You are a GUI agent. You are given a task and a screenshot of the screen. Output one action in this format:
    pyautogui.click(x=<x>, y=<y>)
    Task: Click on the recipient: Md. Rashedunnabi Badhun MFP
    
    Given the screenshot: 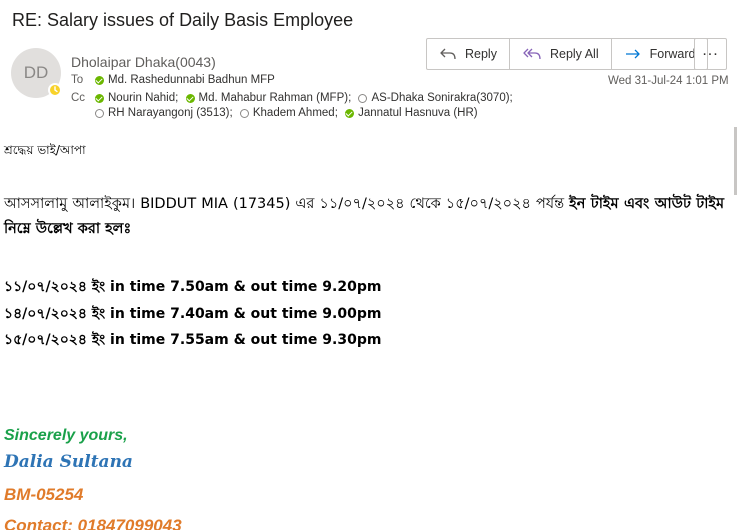 What is the action you would take?
    pyautogui.click(x=185, y=80)
    